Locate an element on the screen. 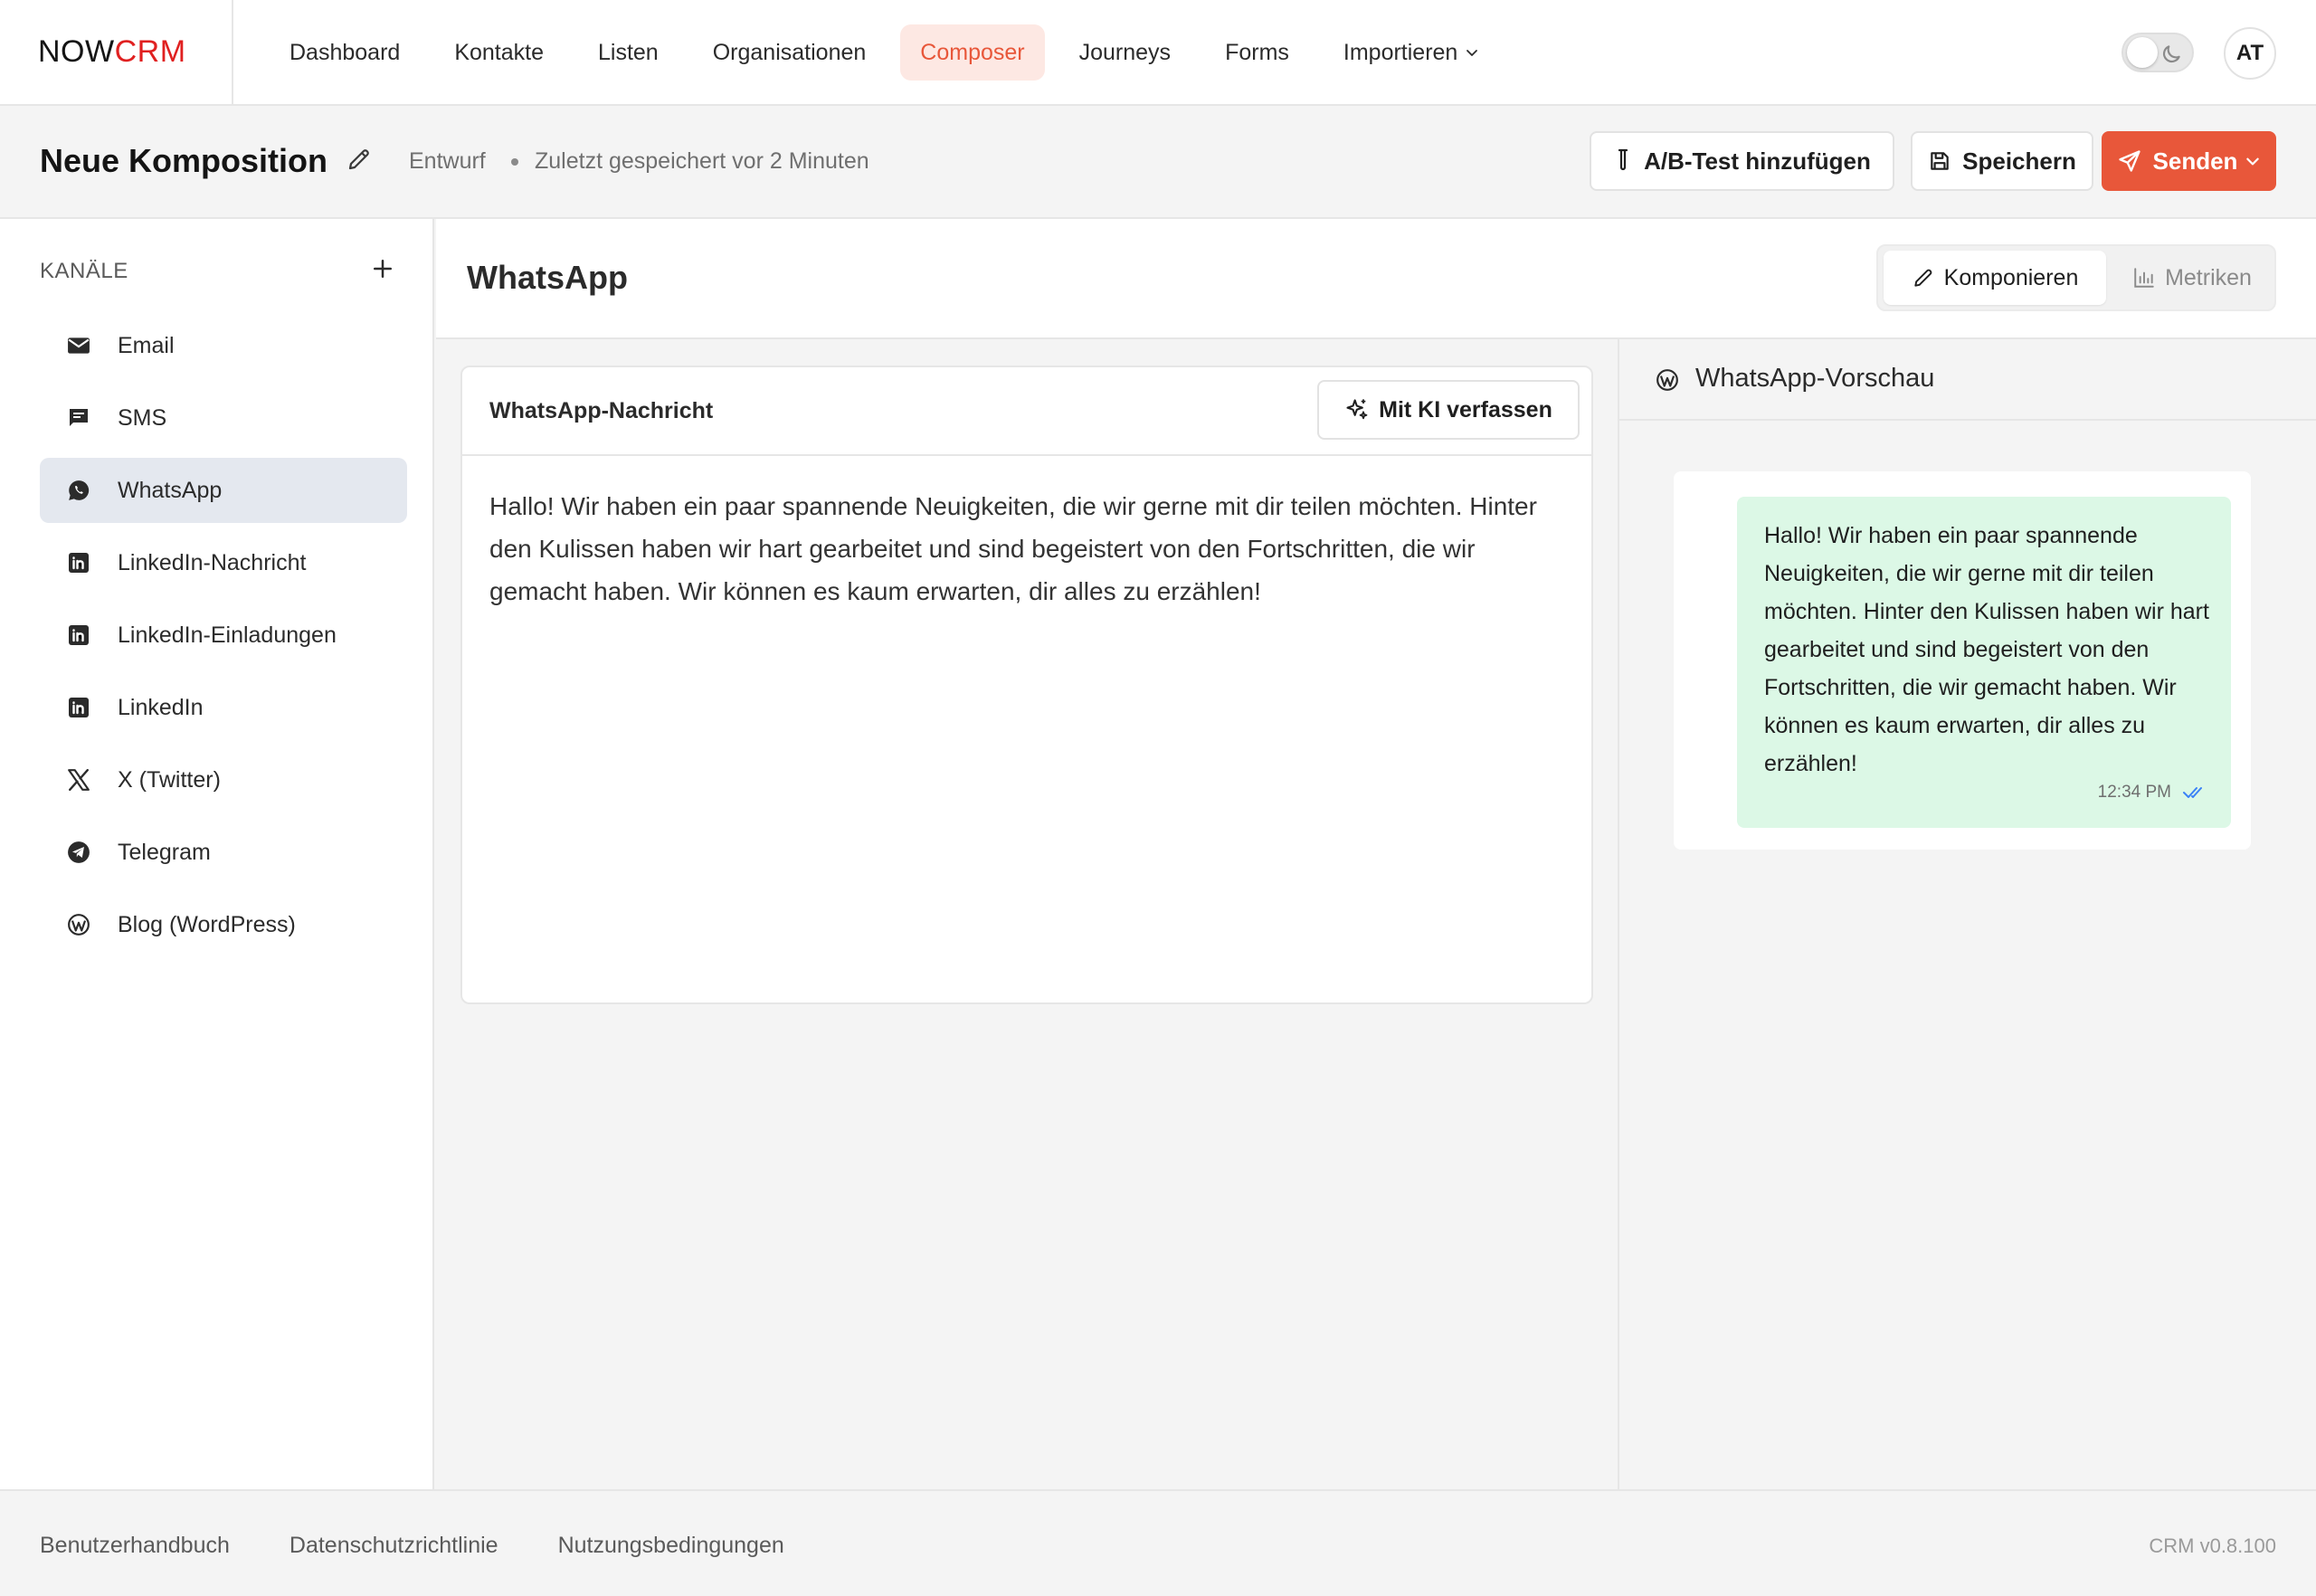  tab-metriken-label: Metriken is located at coordinates (2208, 277).